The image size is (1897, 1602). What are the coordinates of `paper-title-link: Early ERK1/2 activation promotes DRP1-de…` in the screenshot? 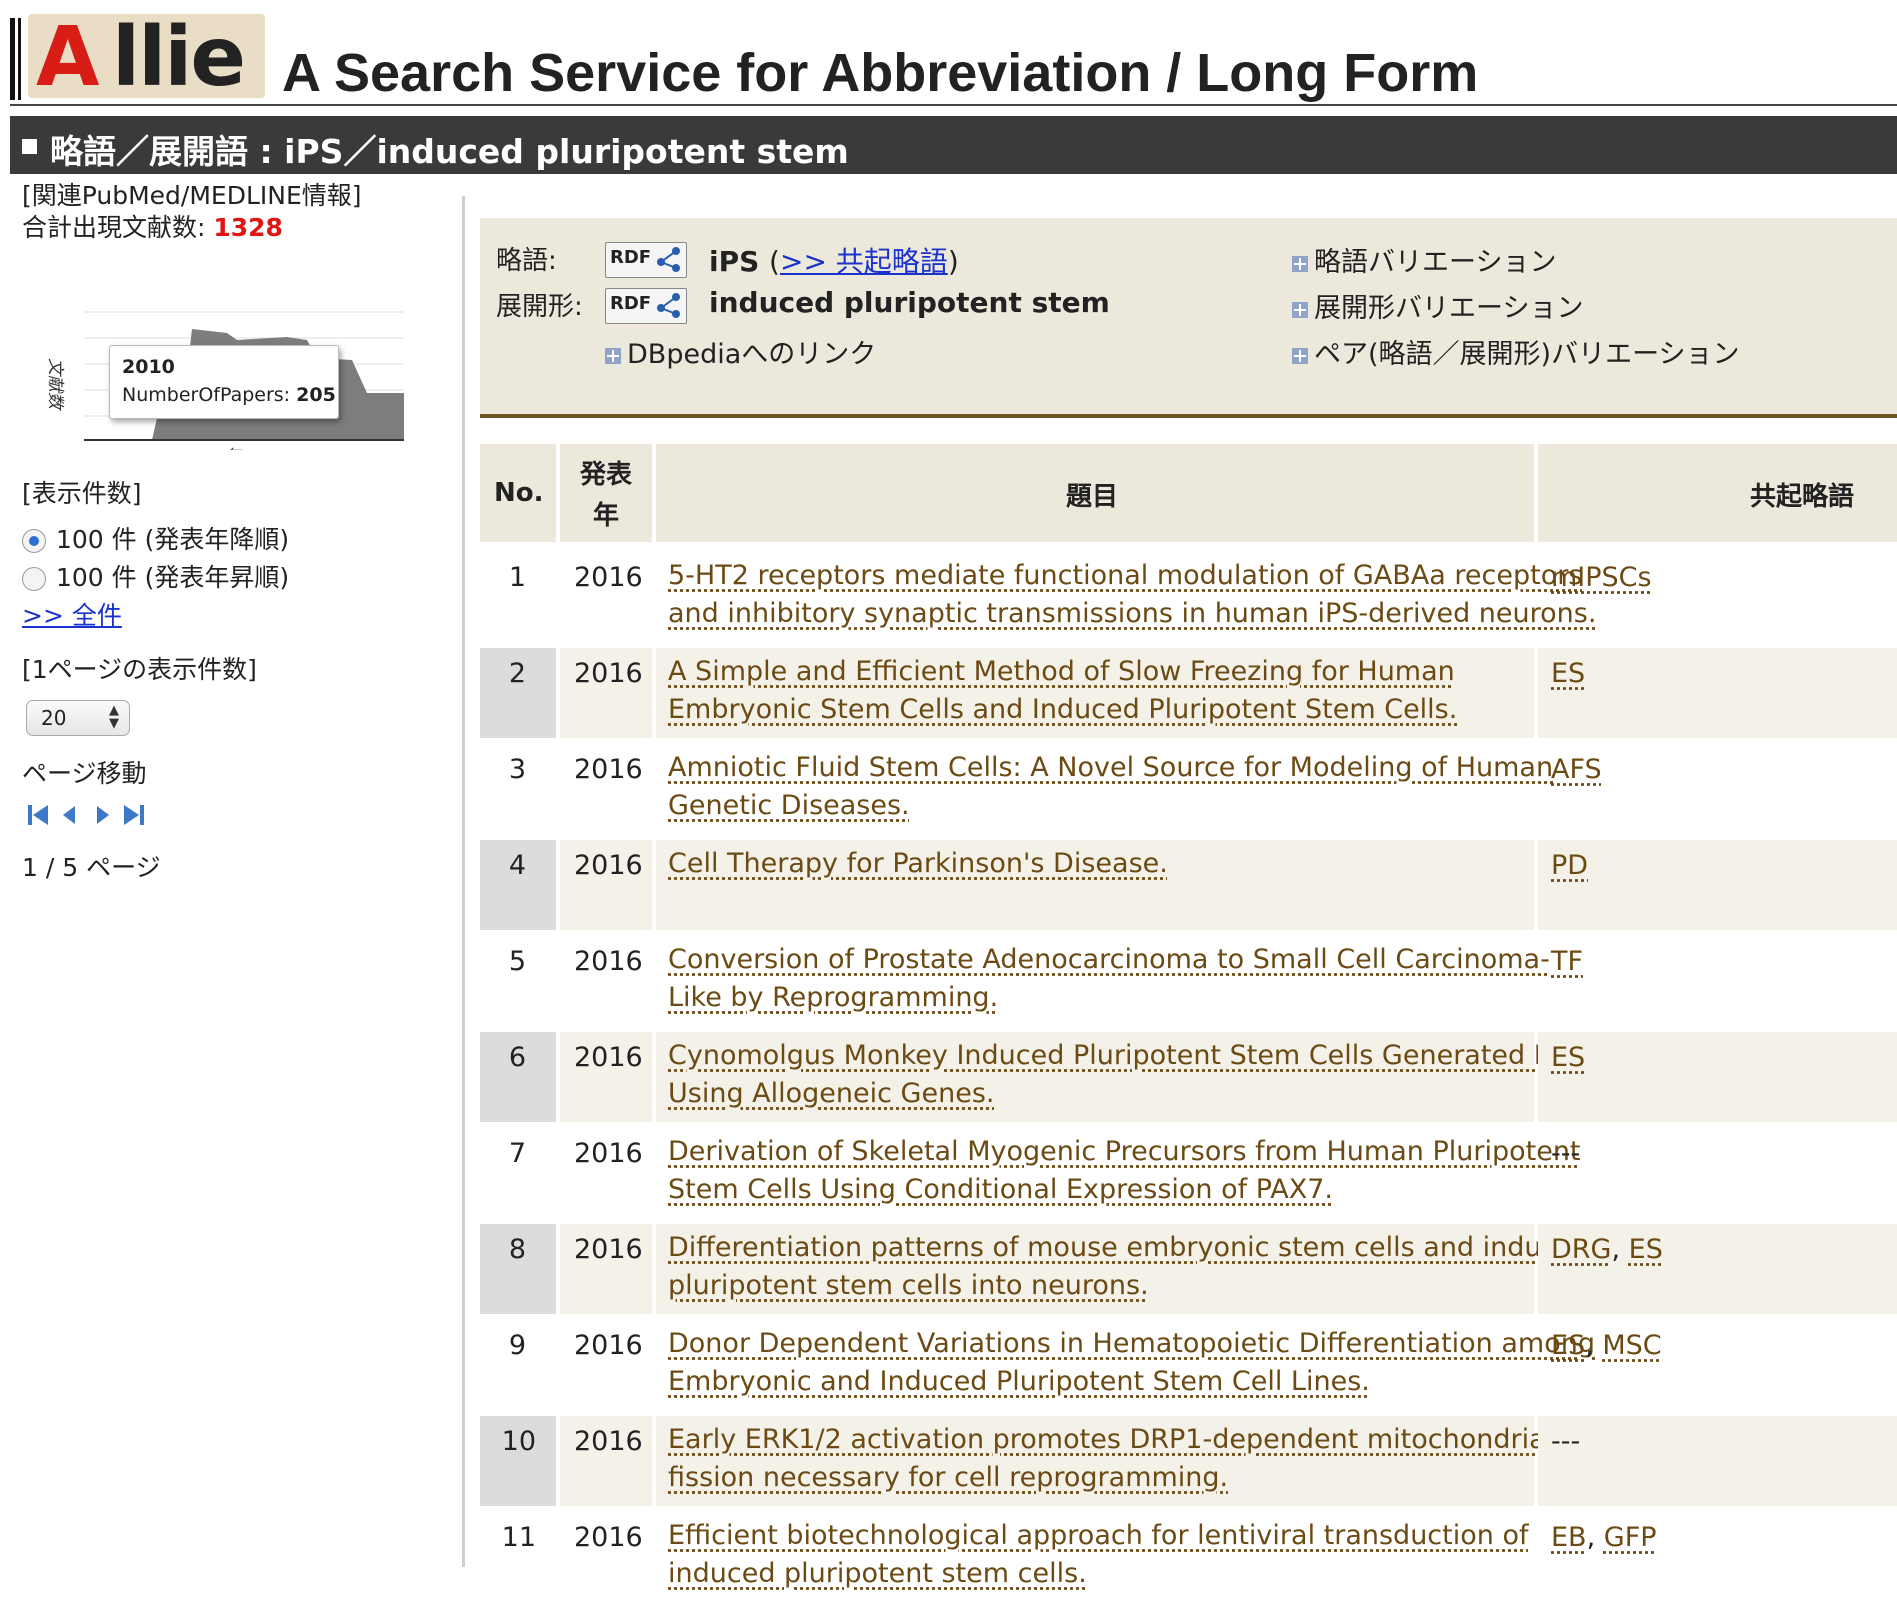 It's located at (1110, 1439).